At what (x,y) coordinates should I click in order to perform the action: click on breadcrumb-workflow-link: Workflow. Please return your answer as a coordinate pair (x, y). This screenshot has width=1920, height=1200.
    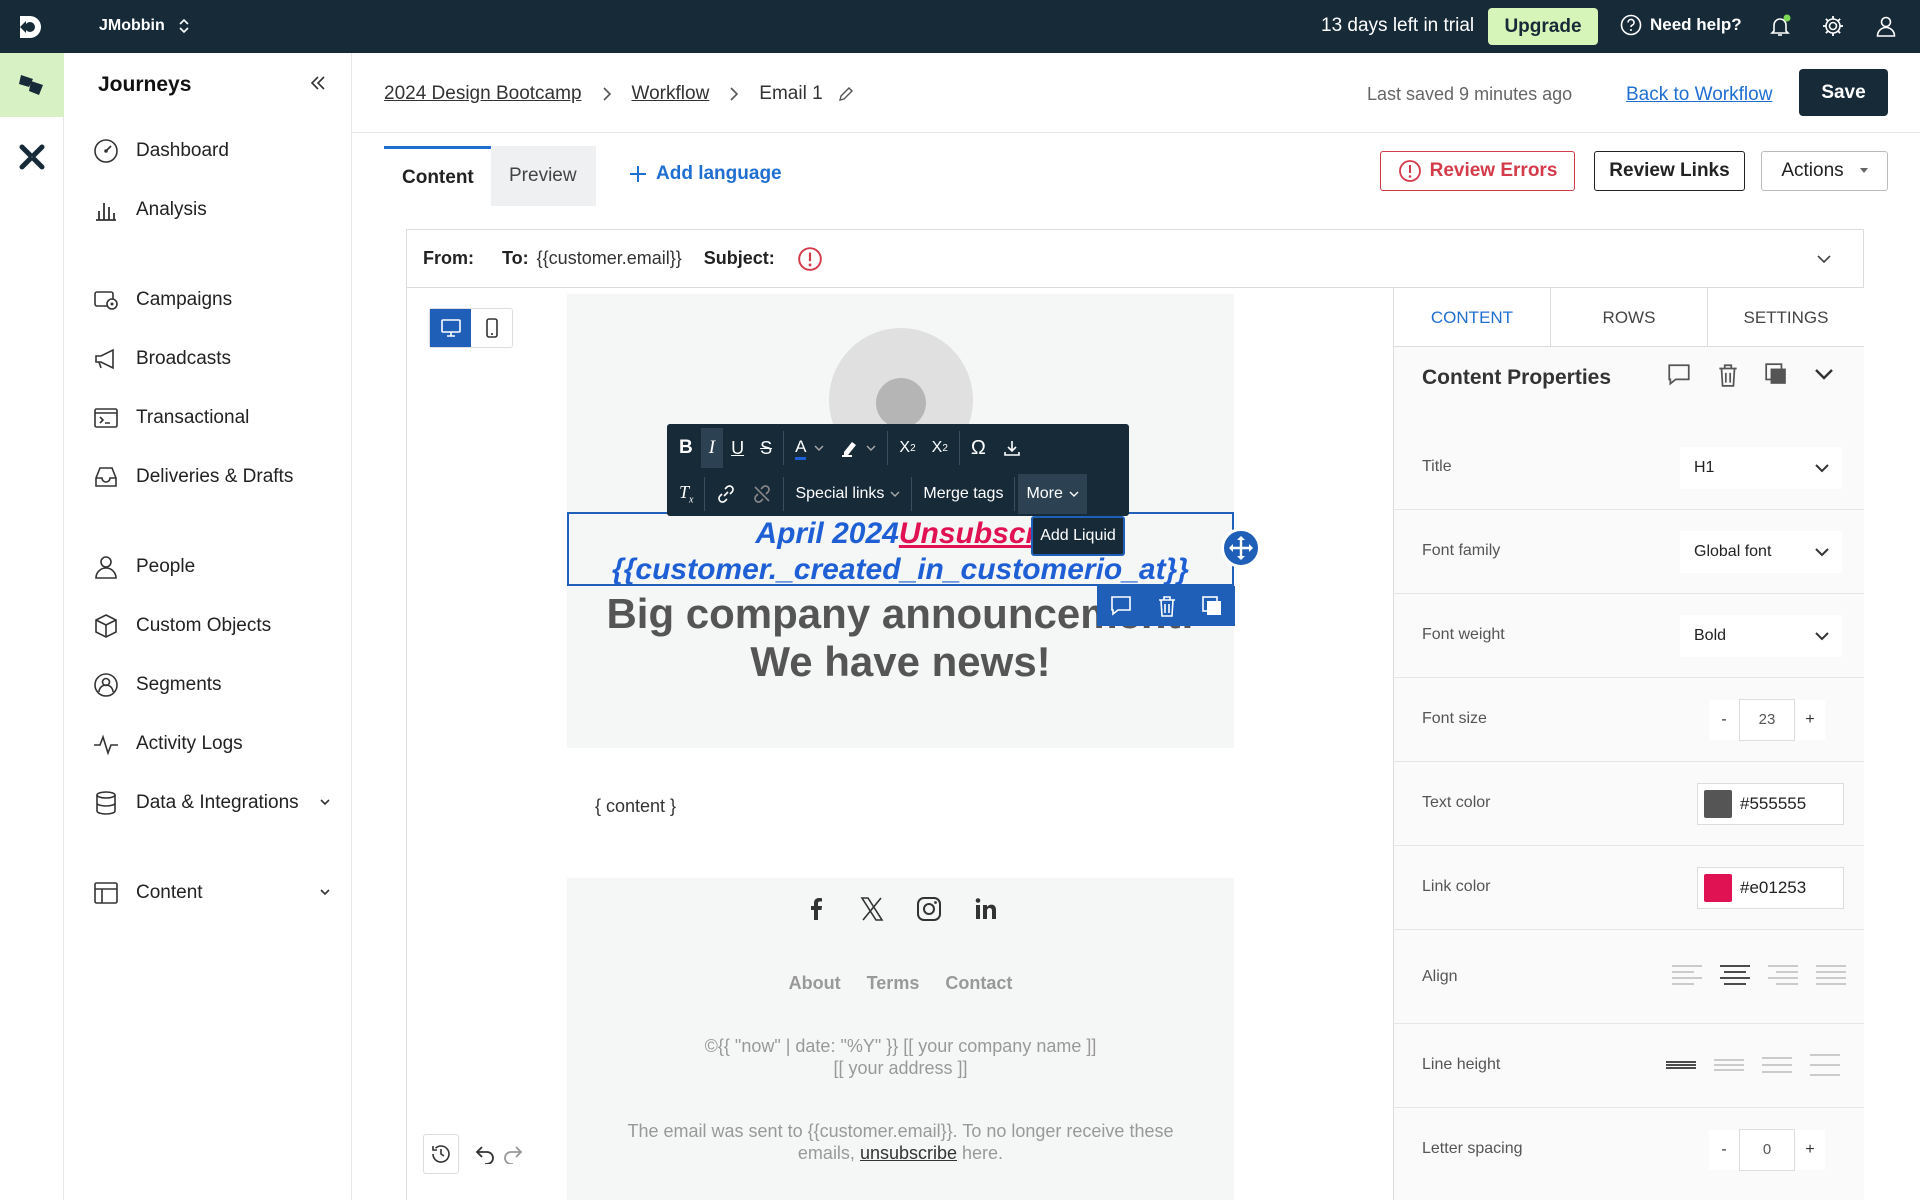
    Looking at the image, I should click on (671, 94).